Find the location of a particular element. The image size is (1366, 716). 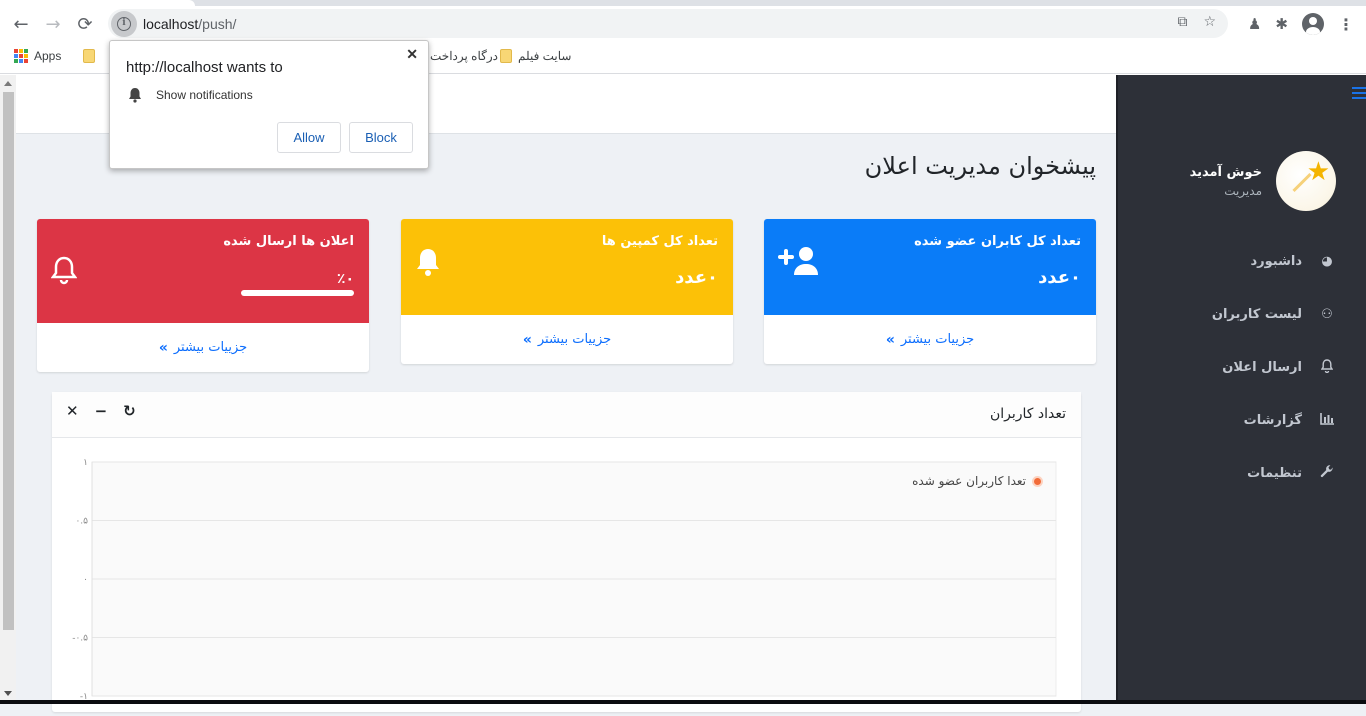

apps-grid-icon is located at coordinates (21, 56).